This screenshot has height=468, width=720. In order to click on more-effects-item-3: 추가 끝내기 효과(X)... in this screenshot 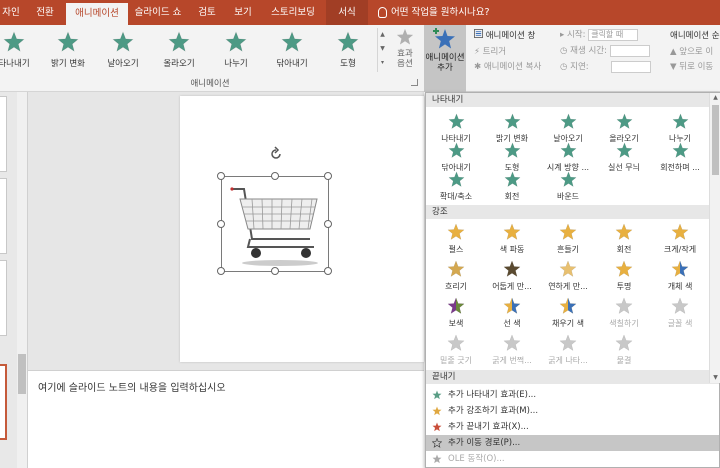, I will do `click(572, 427)`.